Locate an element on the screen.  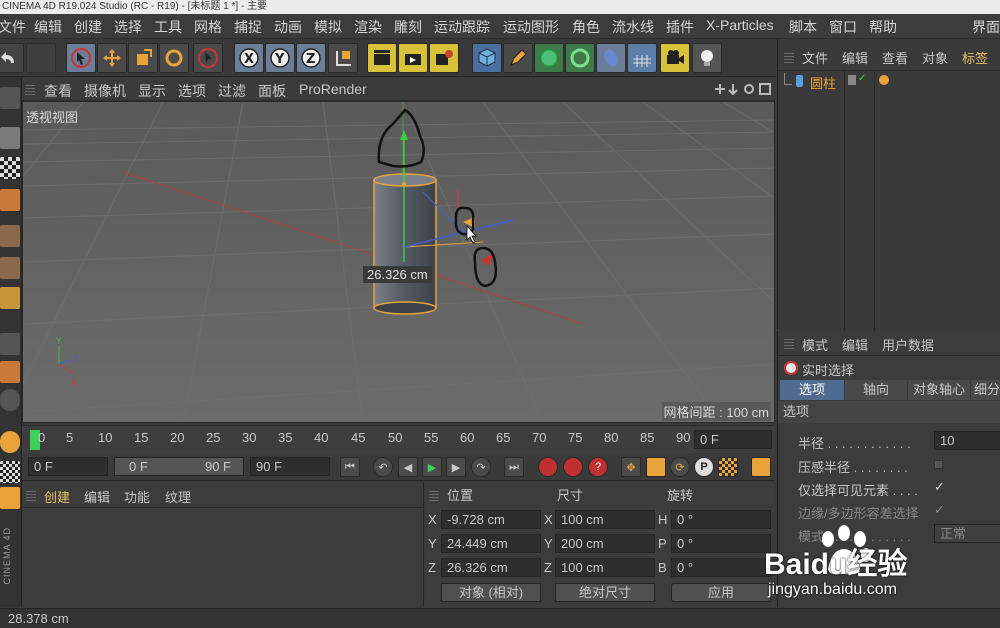
menu-file: 文件 is located at coordinates (13, 27).